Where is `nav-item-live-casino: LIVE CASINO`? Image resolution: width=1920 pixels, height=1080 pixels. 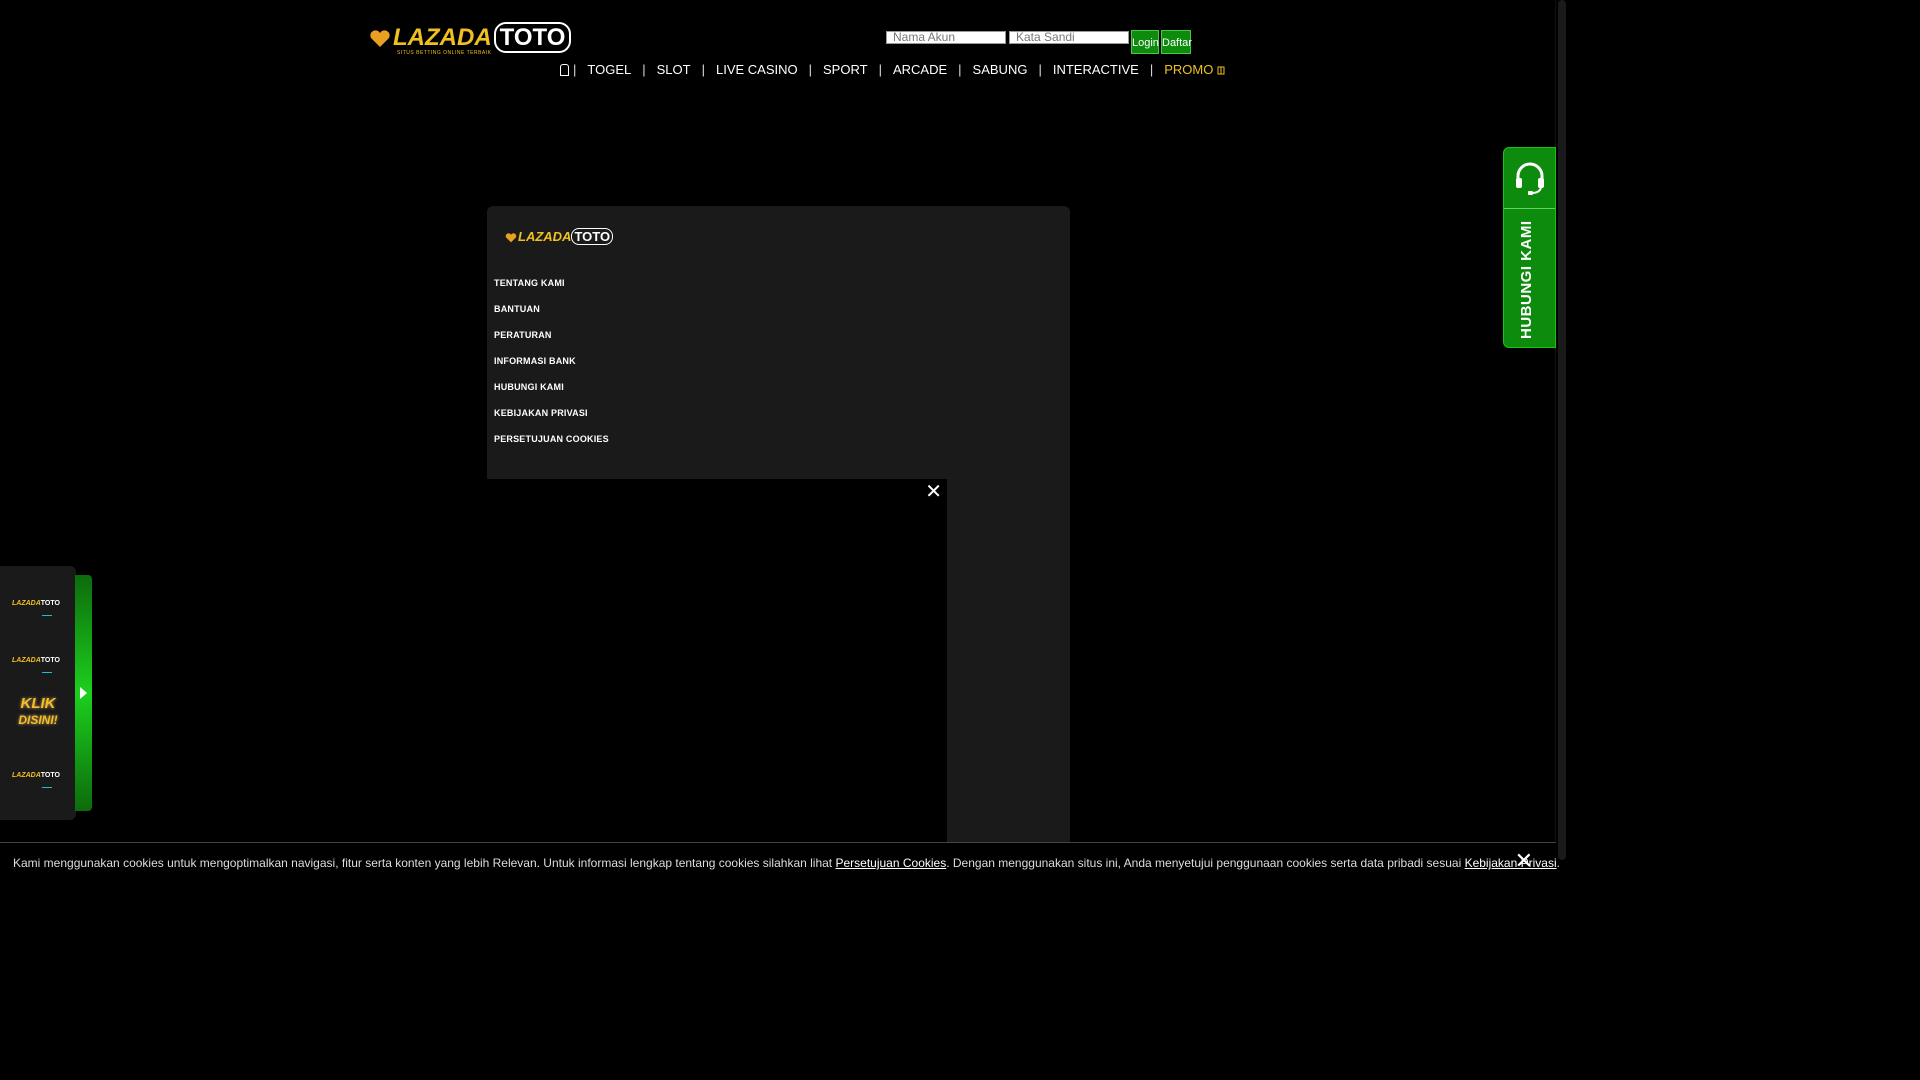
nav-item-live-casino: LIVE CASINO is located at coordinates (757, 69).